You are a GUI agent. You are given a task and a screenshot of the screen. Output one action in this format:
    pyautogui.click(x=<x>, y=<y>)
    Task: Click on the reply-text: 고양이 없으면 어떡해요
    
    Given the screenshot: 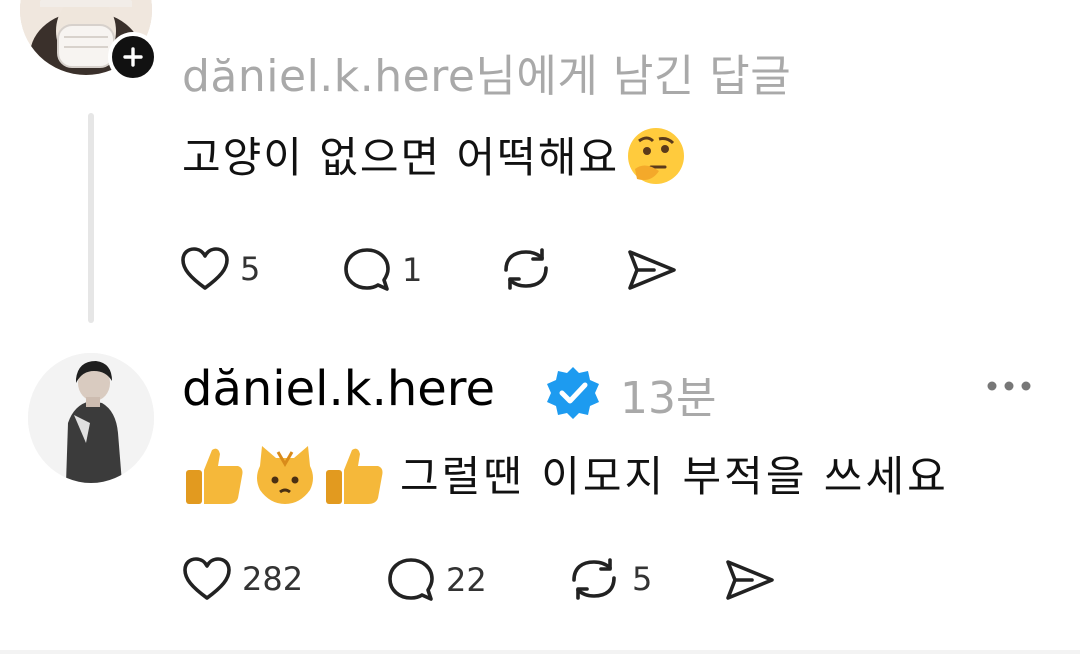 What is the action you would take?
    pyautogui.click(x=434, y=160)
    